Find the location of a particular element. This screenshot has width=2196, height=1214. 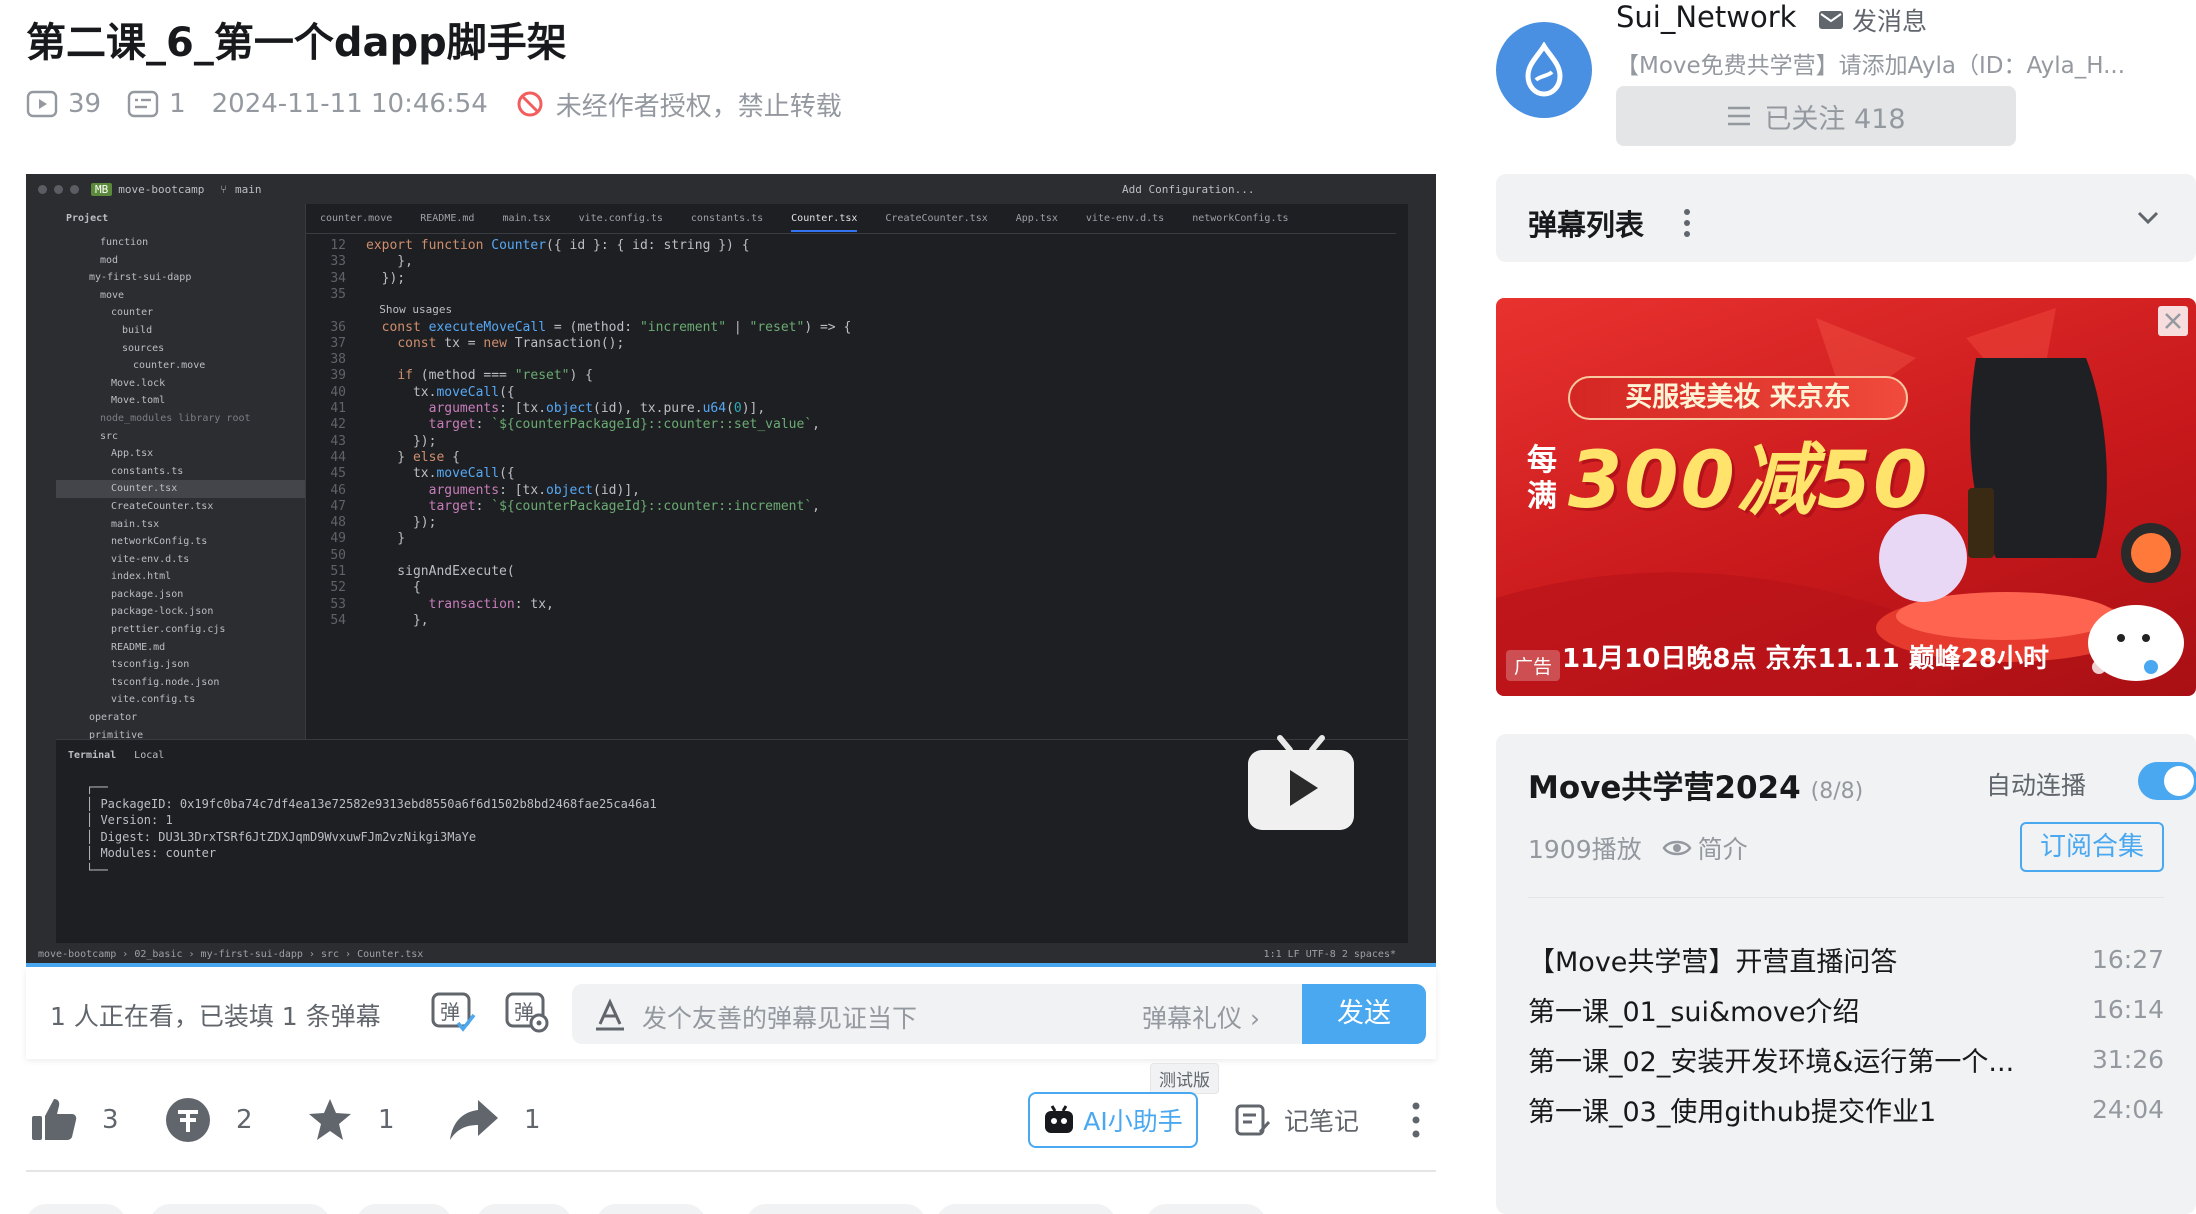

ide-code-line: } is located at coordinates (386, 539).